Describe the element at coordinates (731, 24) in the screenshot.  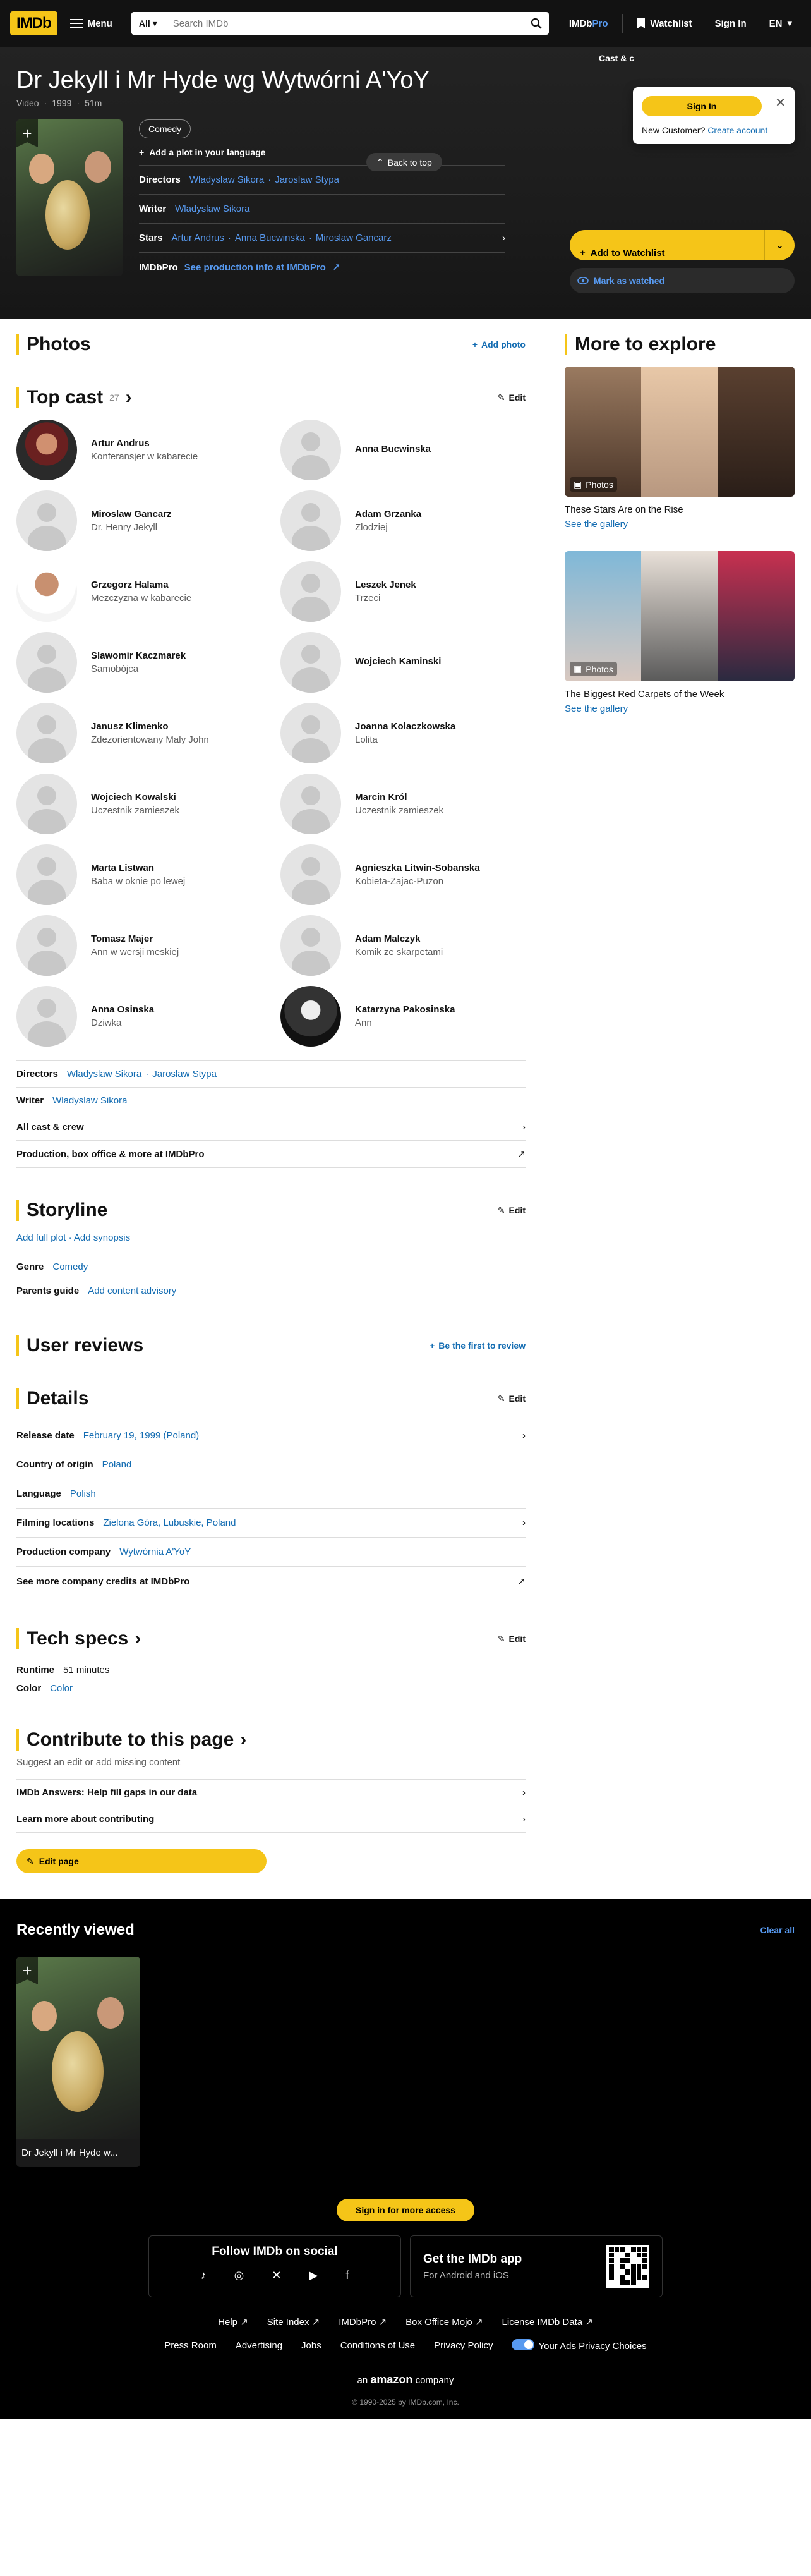
I see `sign-in-link: Sign In` at that location.